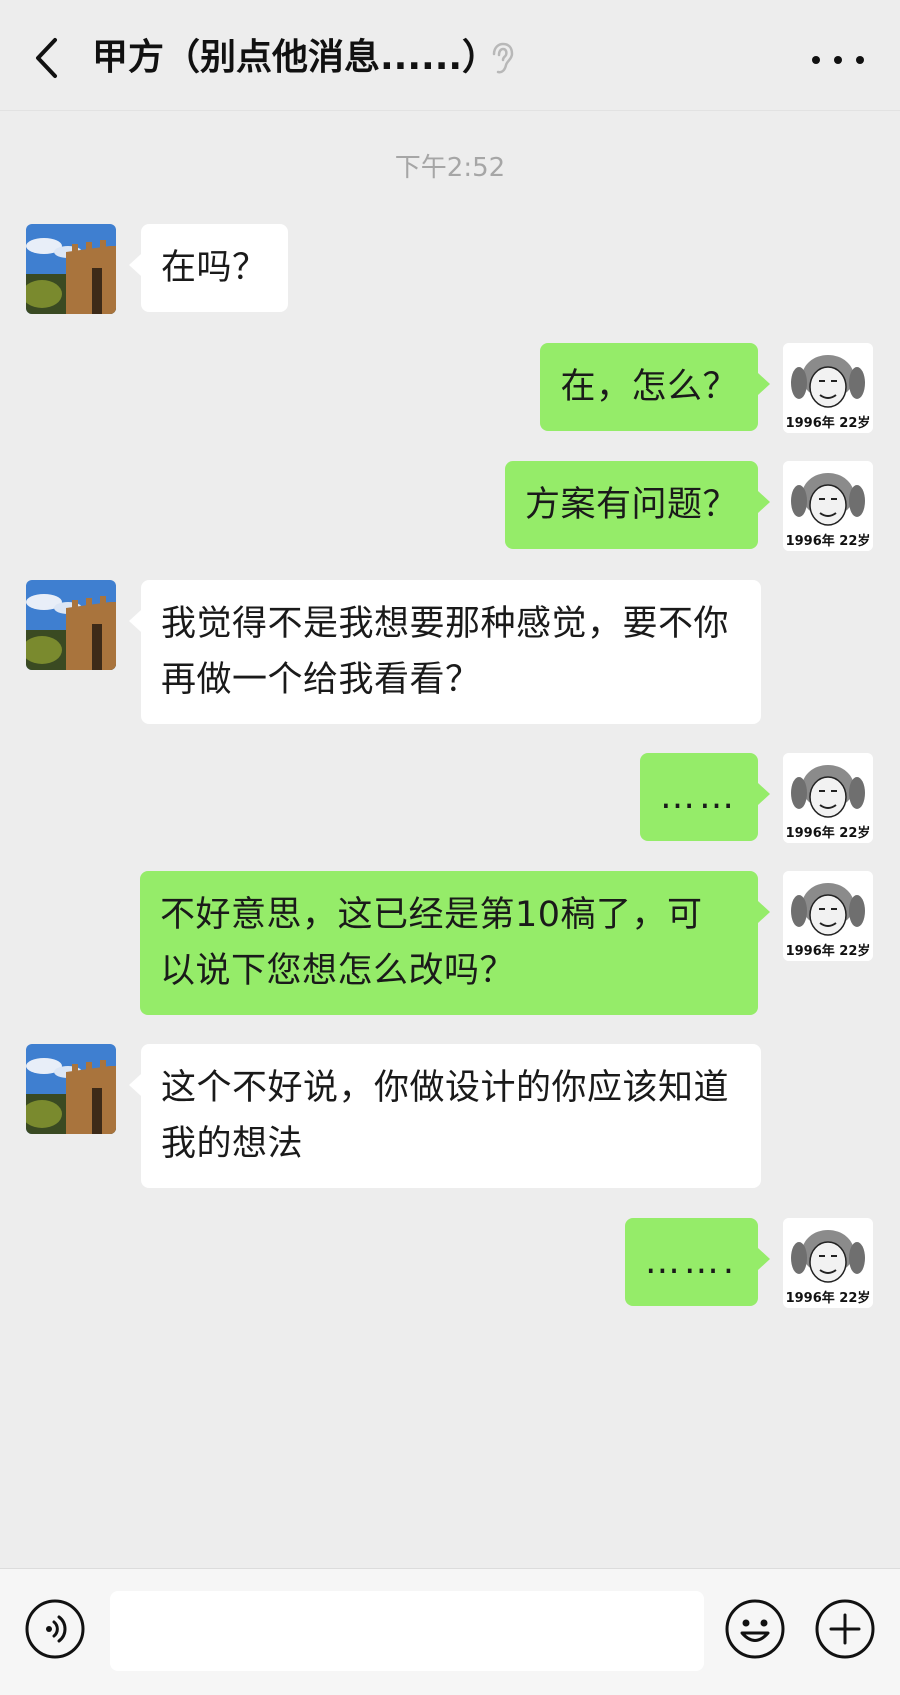 Image resolution: width=900 pixels, height=1695 pixels. Describe the element at coordinates (455, 943) in the screenshot. I see `message-bubble-outgoing: 不好意思，这已经是第10稿了，可以说下您想怎么改吗？` at that location.